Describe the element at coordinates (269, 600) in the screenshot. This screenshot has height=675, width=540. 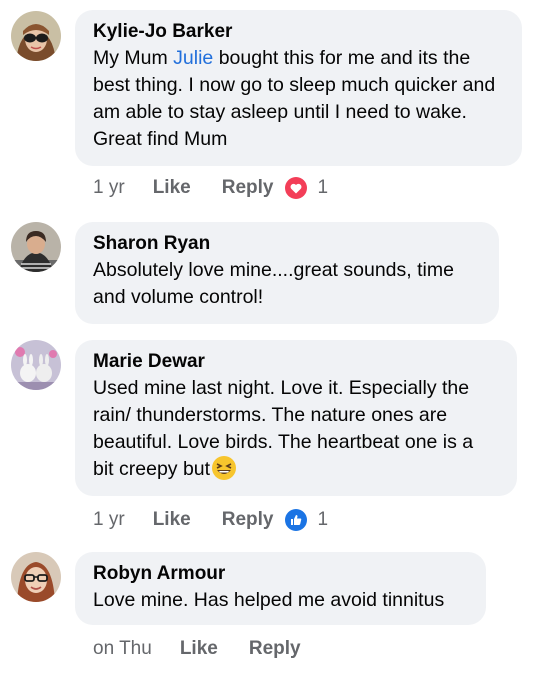
I see `comment-text: Love mine. Has helped me avoid tinnitus` at that location.